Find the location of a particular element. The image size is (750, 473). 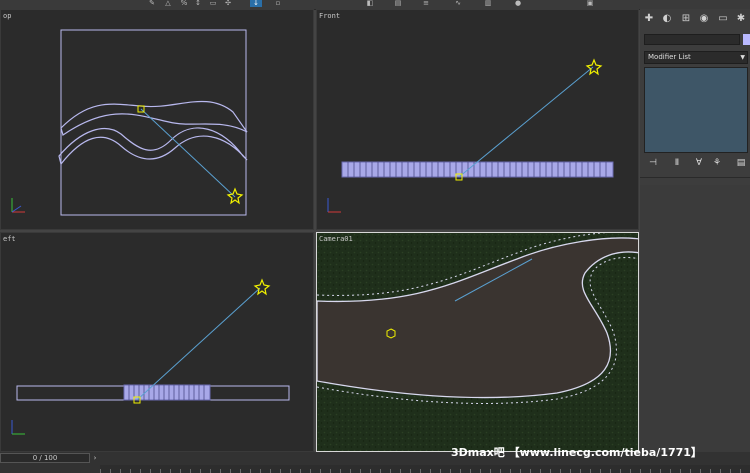

angle-snap-icon: △ is located at coordinates (168, 3).